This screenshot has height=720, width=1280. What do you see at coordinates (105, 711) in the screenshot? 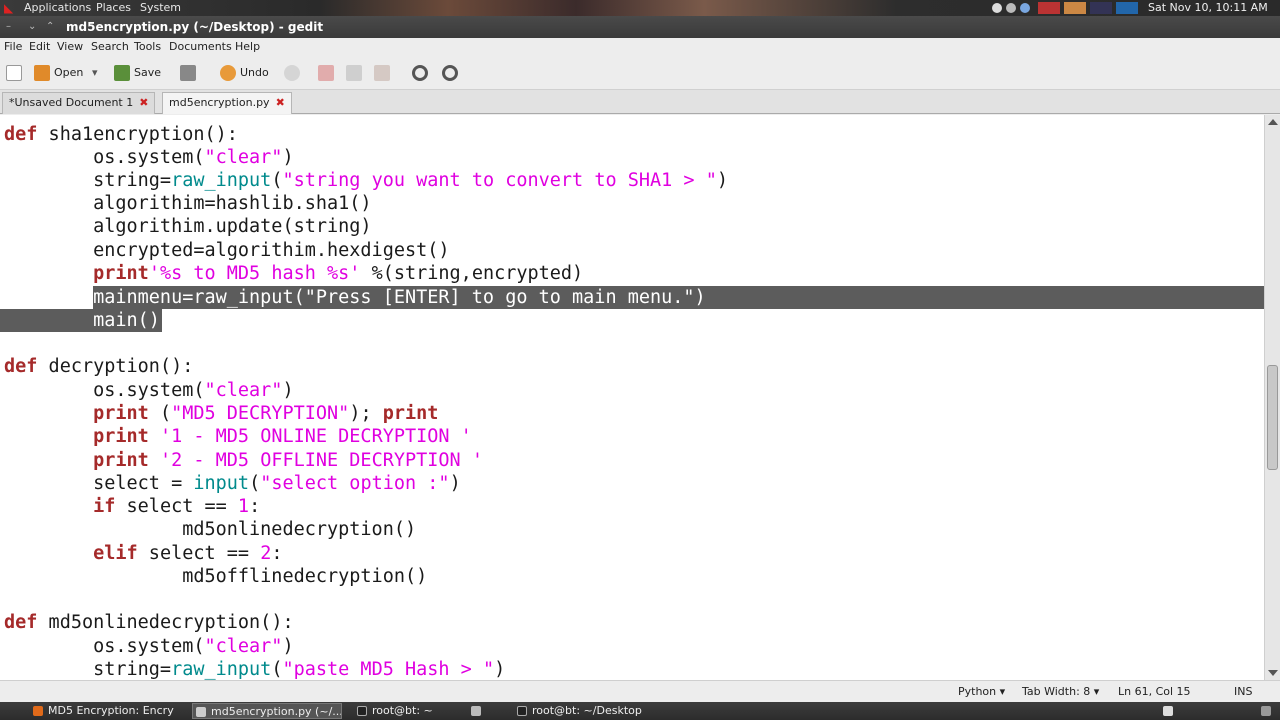
I see `task-browser: MD5 Encryption: Encry` at bounding box center [105, 711].